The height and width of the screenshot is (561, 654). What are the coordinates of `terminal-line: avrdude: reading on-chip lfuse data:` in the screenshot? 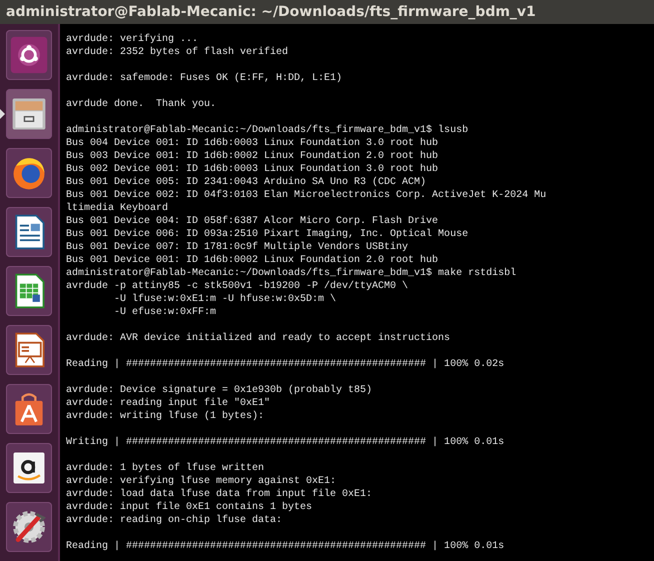 It's located at (174, 520).